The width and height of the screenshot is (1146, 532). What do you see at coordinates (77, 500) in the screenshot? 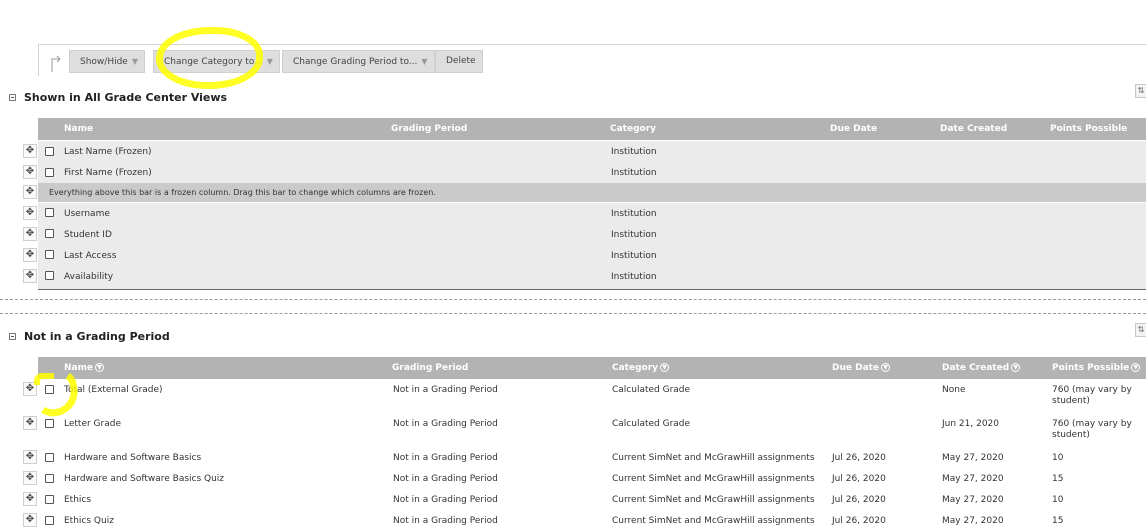
I see `row-name: Ethics` at bounding box center [77, 500].